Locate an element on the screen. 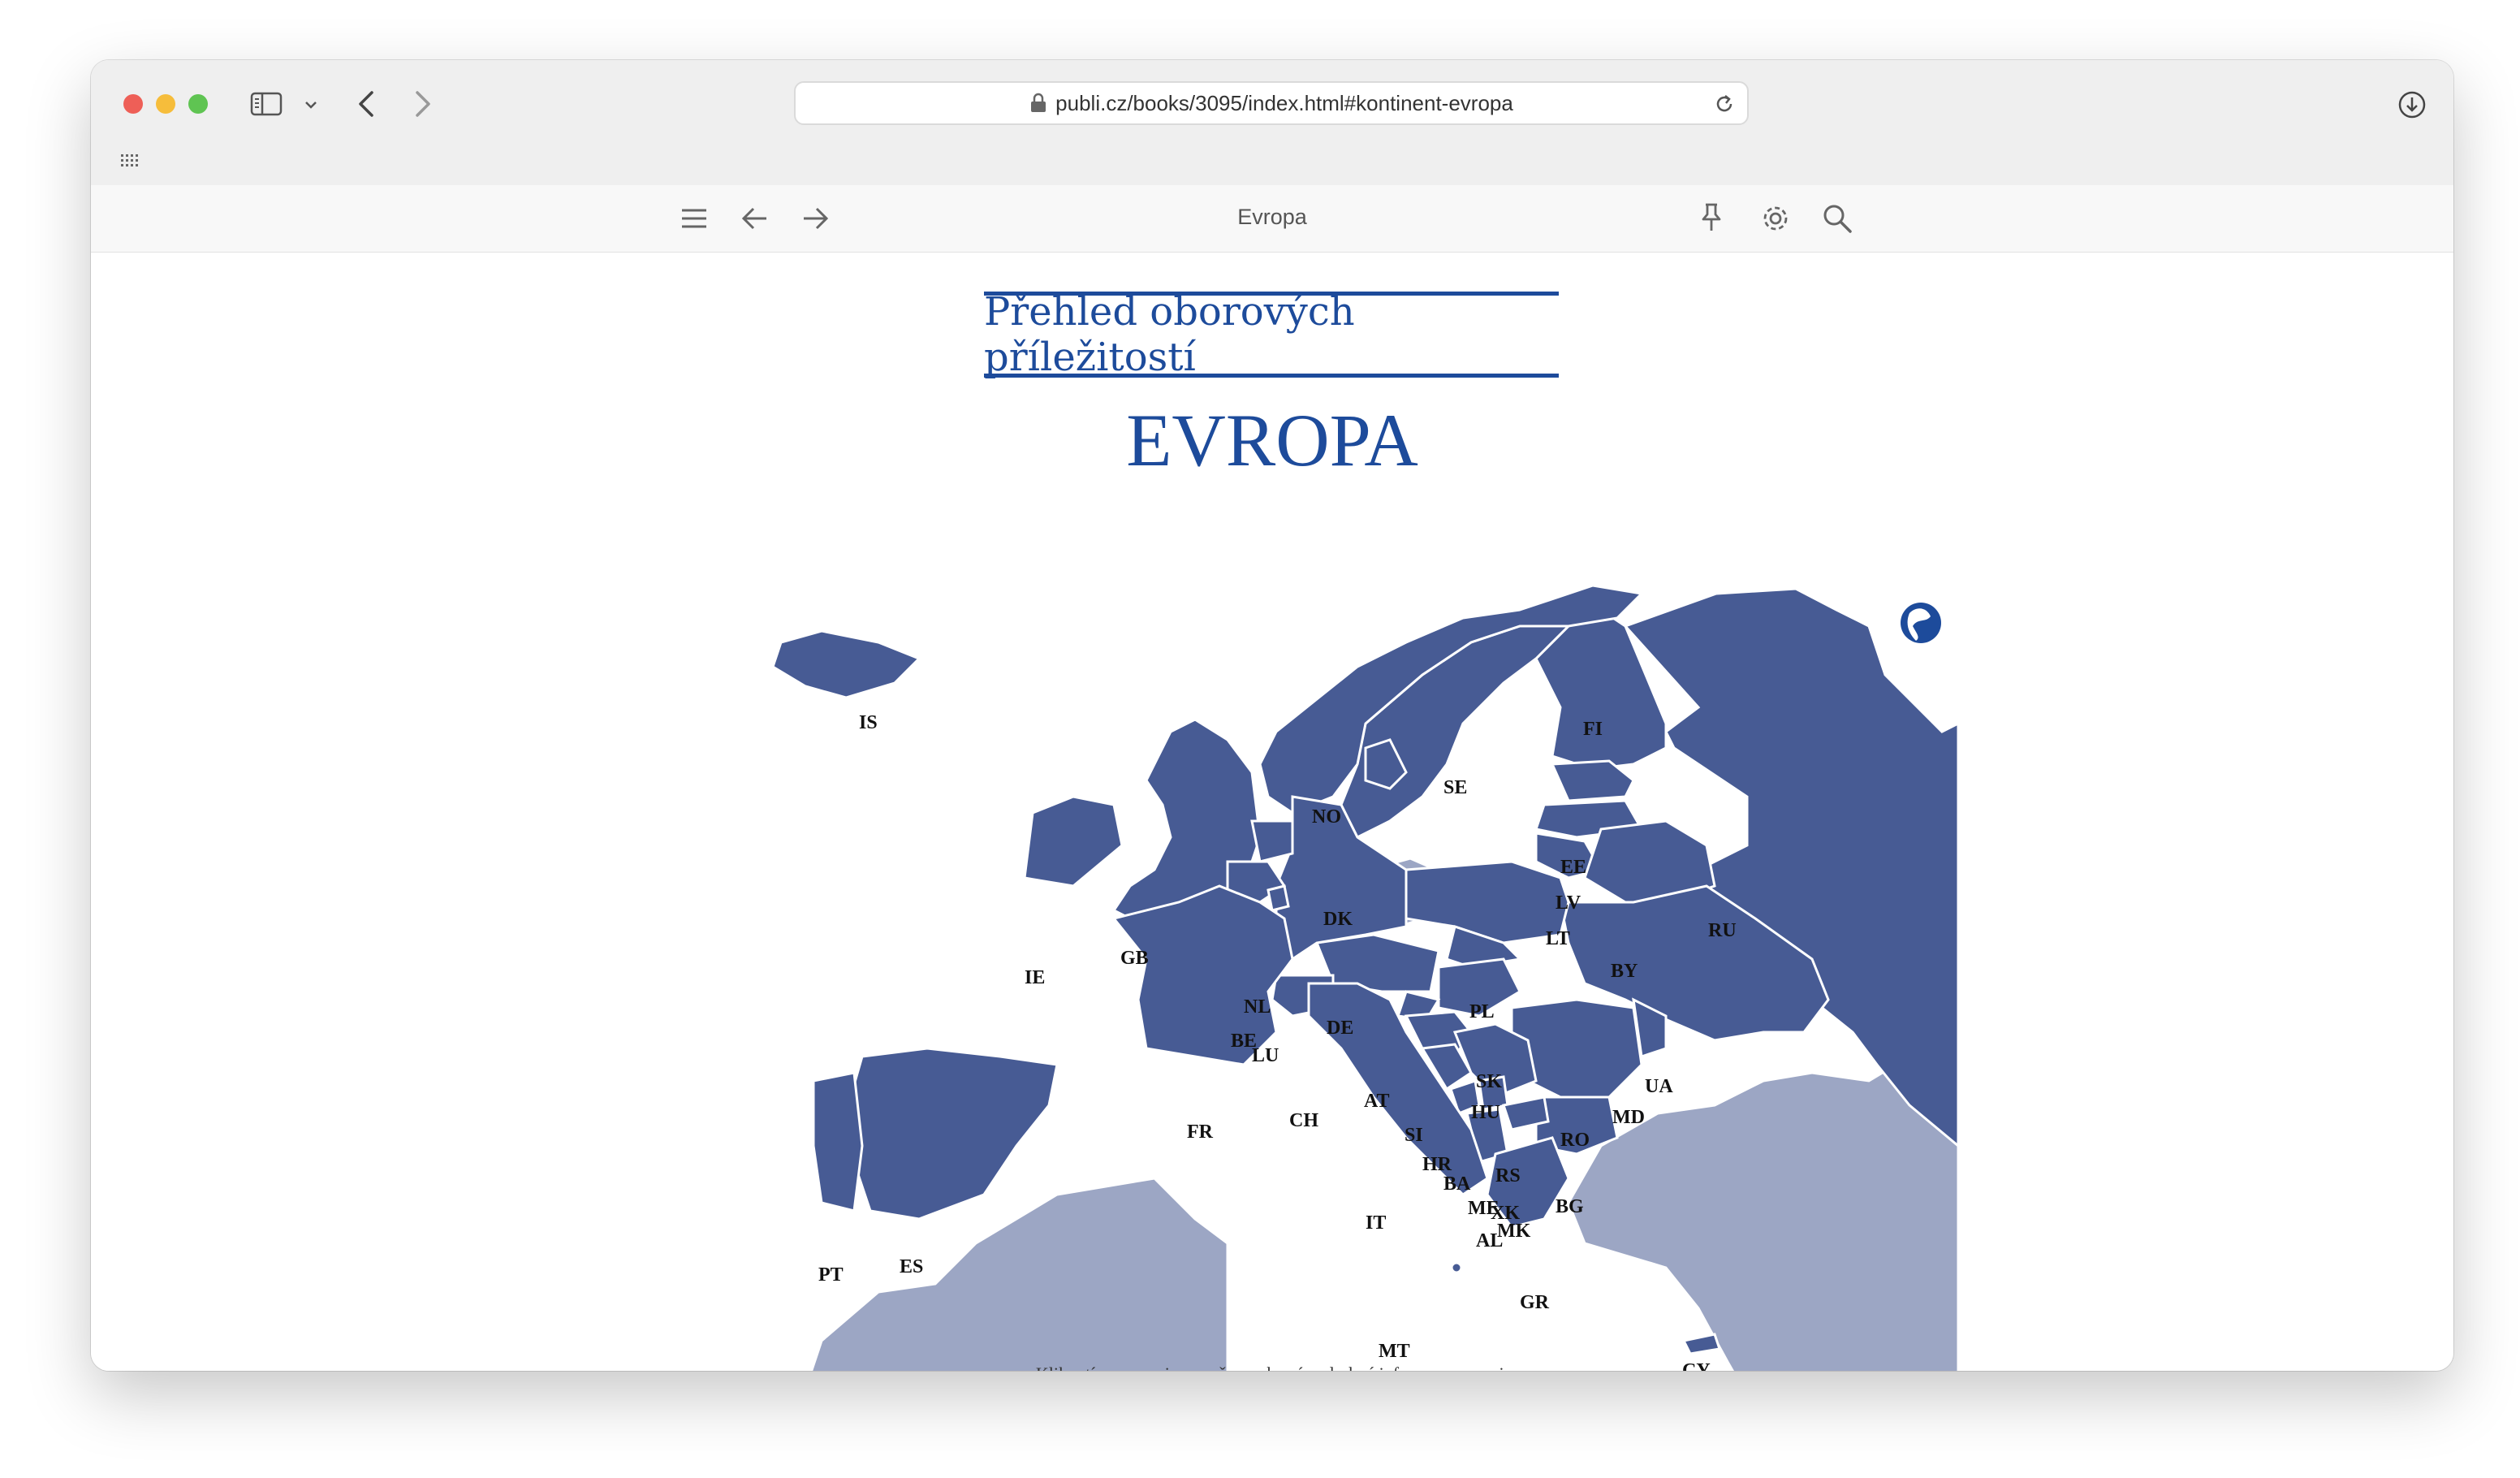 The width and height of the screenshot is (2520, 1478). country-fr is located at coordinates (1203, 975).